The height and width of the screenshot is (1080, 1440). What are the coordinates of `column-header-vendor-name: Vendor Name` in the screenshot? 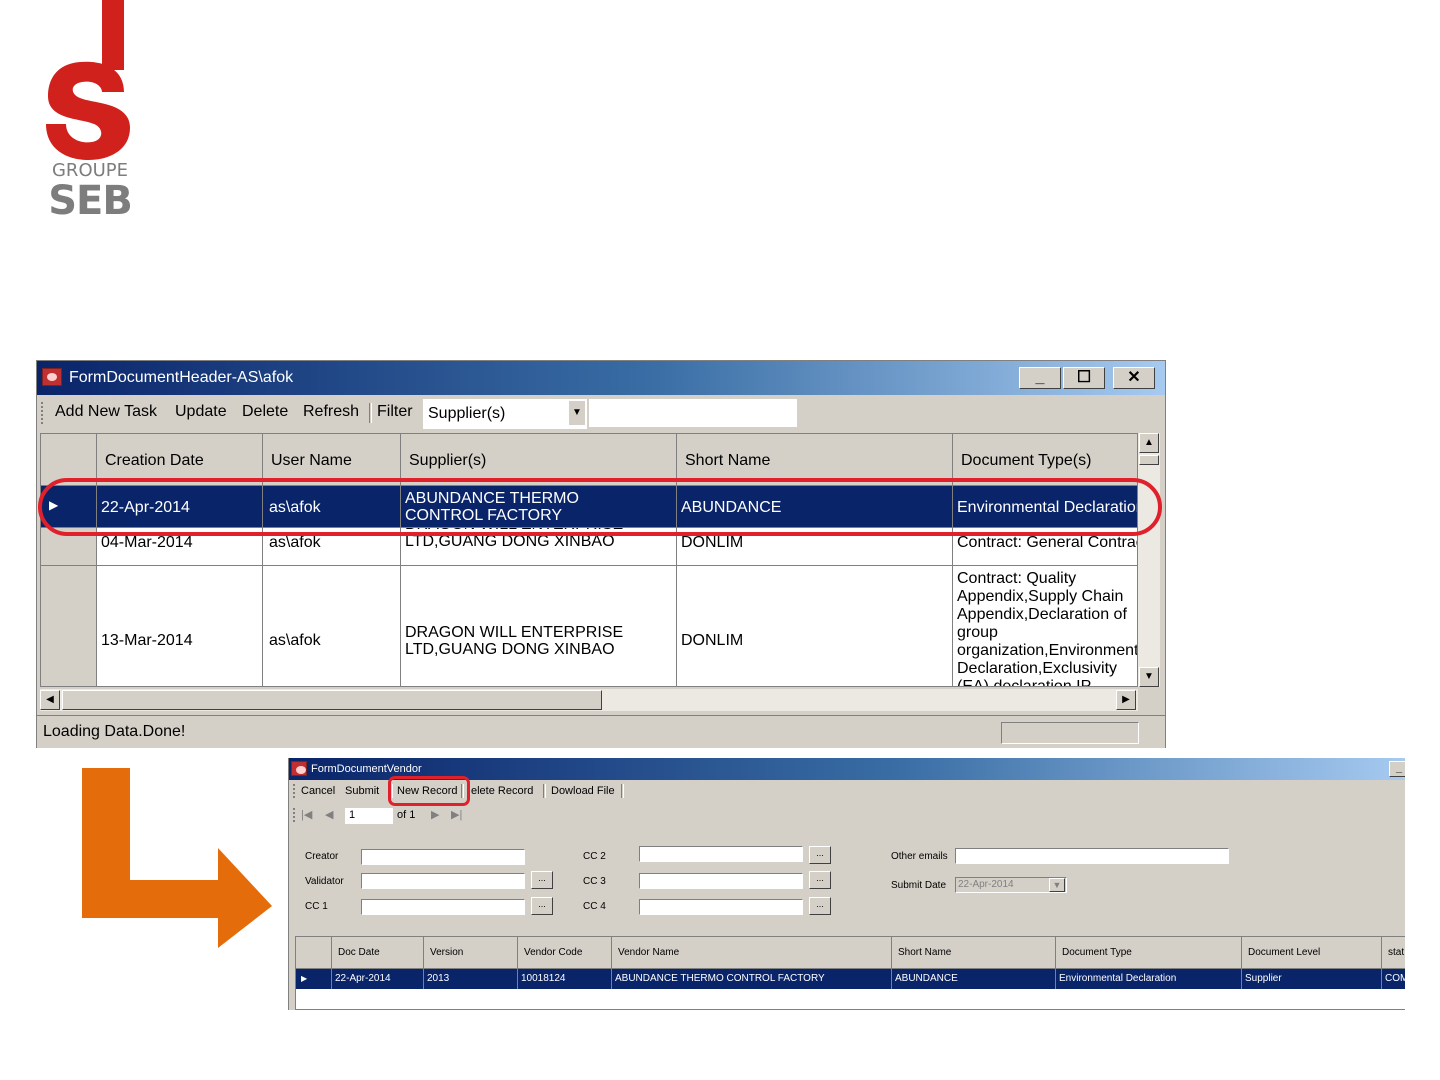 It's located at (752, 953).